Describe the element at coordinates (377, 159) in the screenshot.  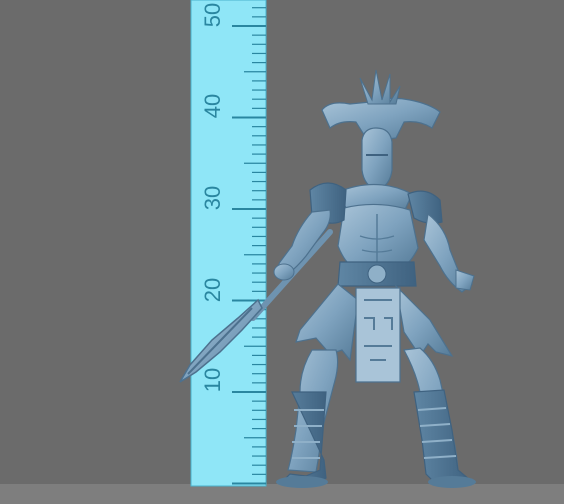
I see `head-mask` at that location.